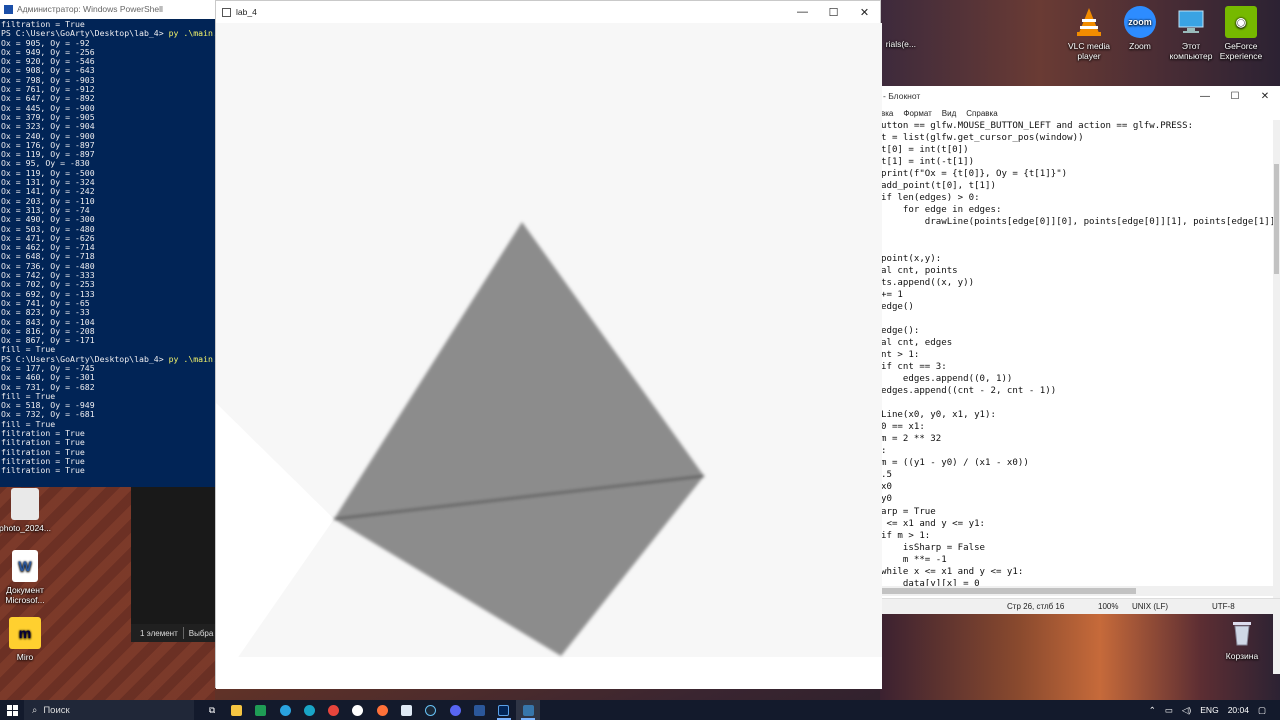 This screenshot has height=720, width=1280. I want to click on code-line: edge():, so click(900, 330).